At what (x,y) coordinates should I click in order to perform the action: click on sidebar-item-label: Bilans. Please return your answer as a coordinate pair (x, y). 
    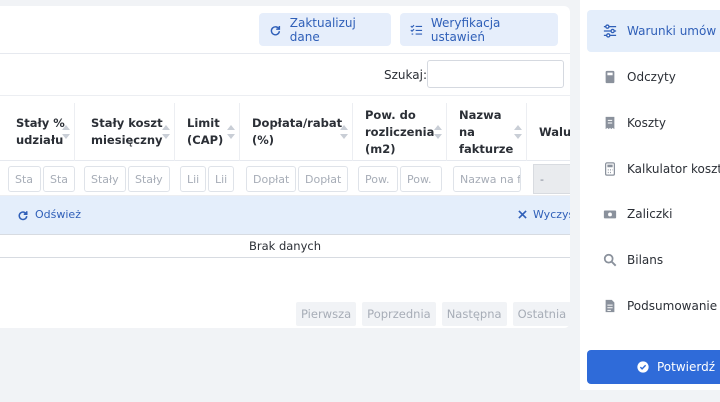
    Looking at the image, I should click on (645, 260).